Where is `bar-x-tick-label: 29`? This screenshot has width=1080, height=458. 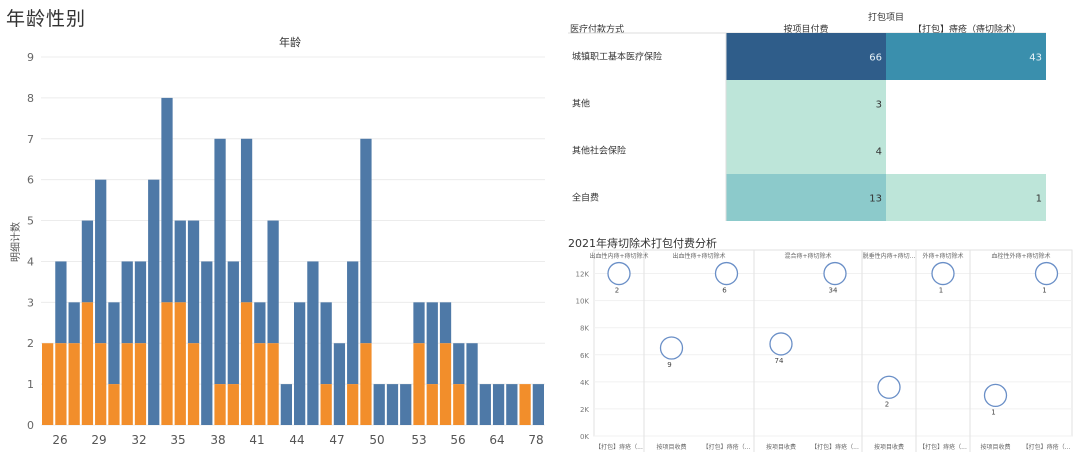 bar-x-tick-label: 29 is located at coordinates (98, 440).